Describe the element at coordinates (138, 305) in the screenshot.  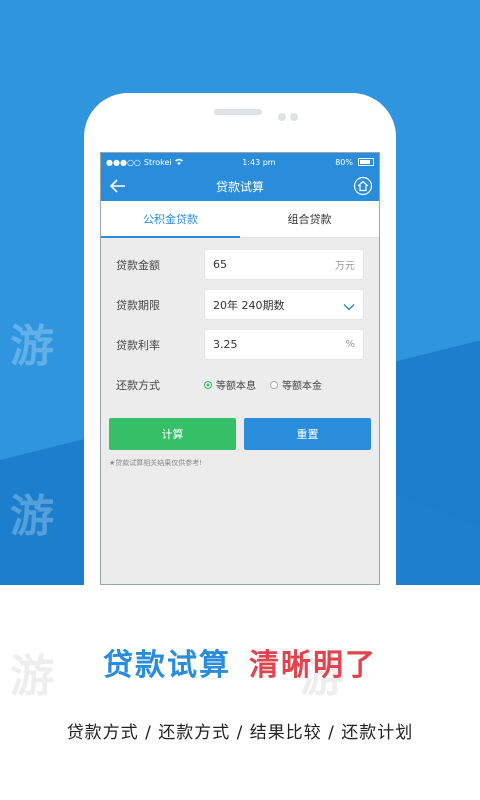
I see `term-label: 贷款期限` at that location.